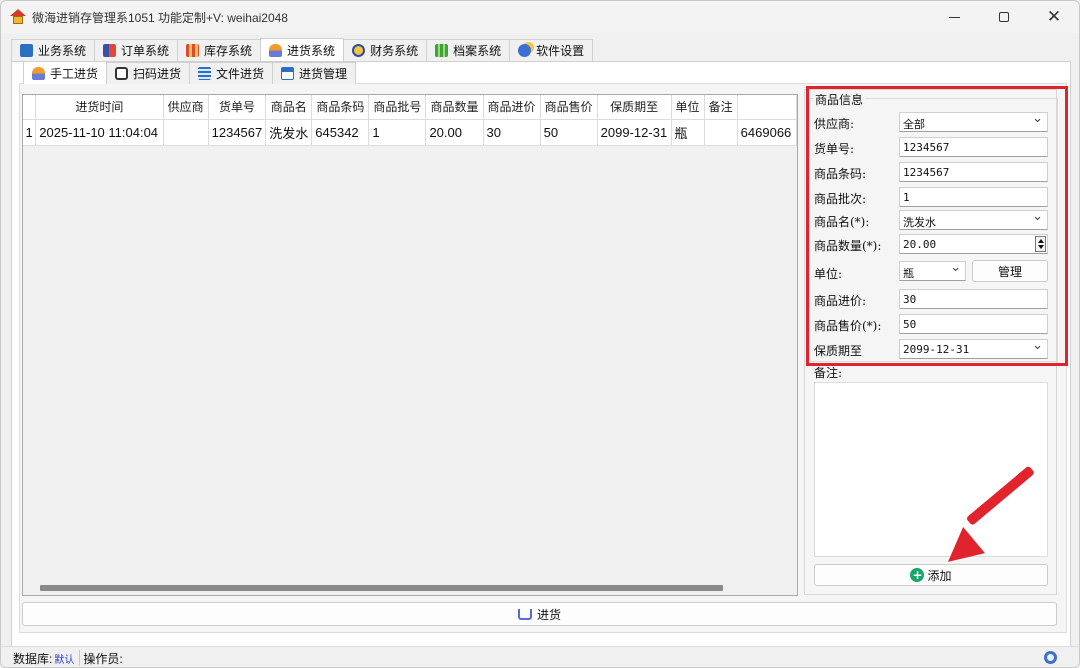 The image size is (1080, 668). What do you see at coordinates (540, 17) in the screenshot?
I see `title-bar: 微海进销存管理系1051 功能定制+V: weihai2048 ✕` at bounding box center [540, 17].